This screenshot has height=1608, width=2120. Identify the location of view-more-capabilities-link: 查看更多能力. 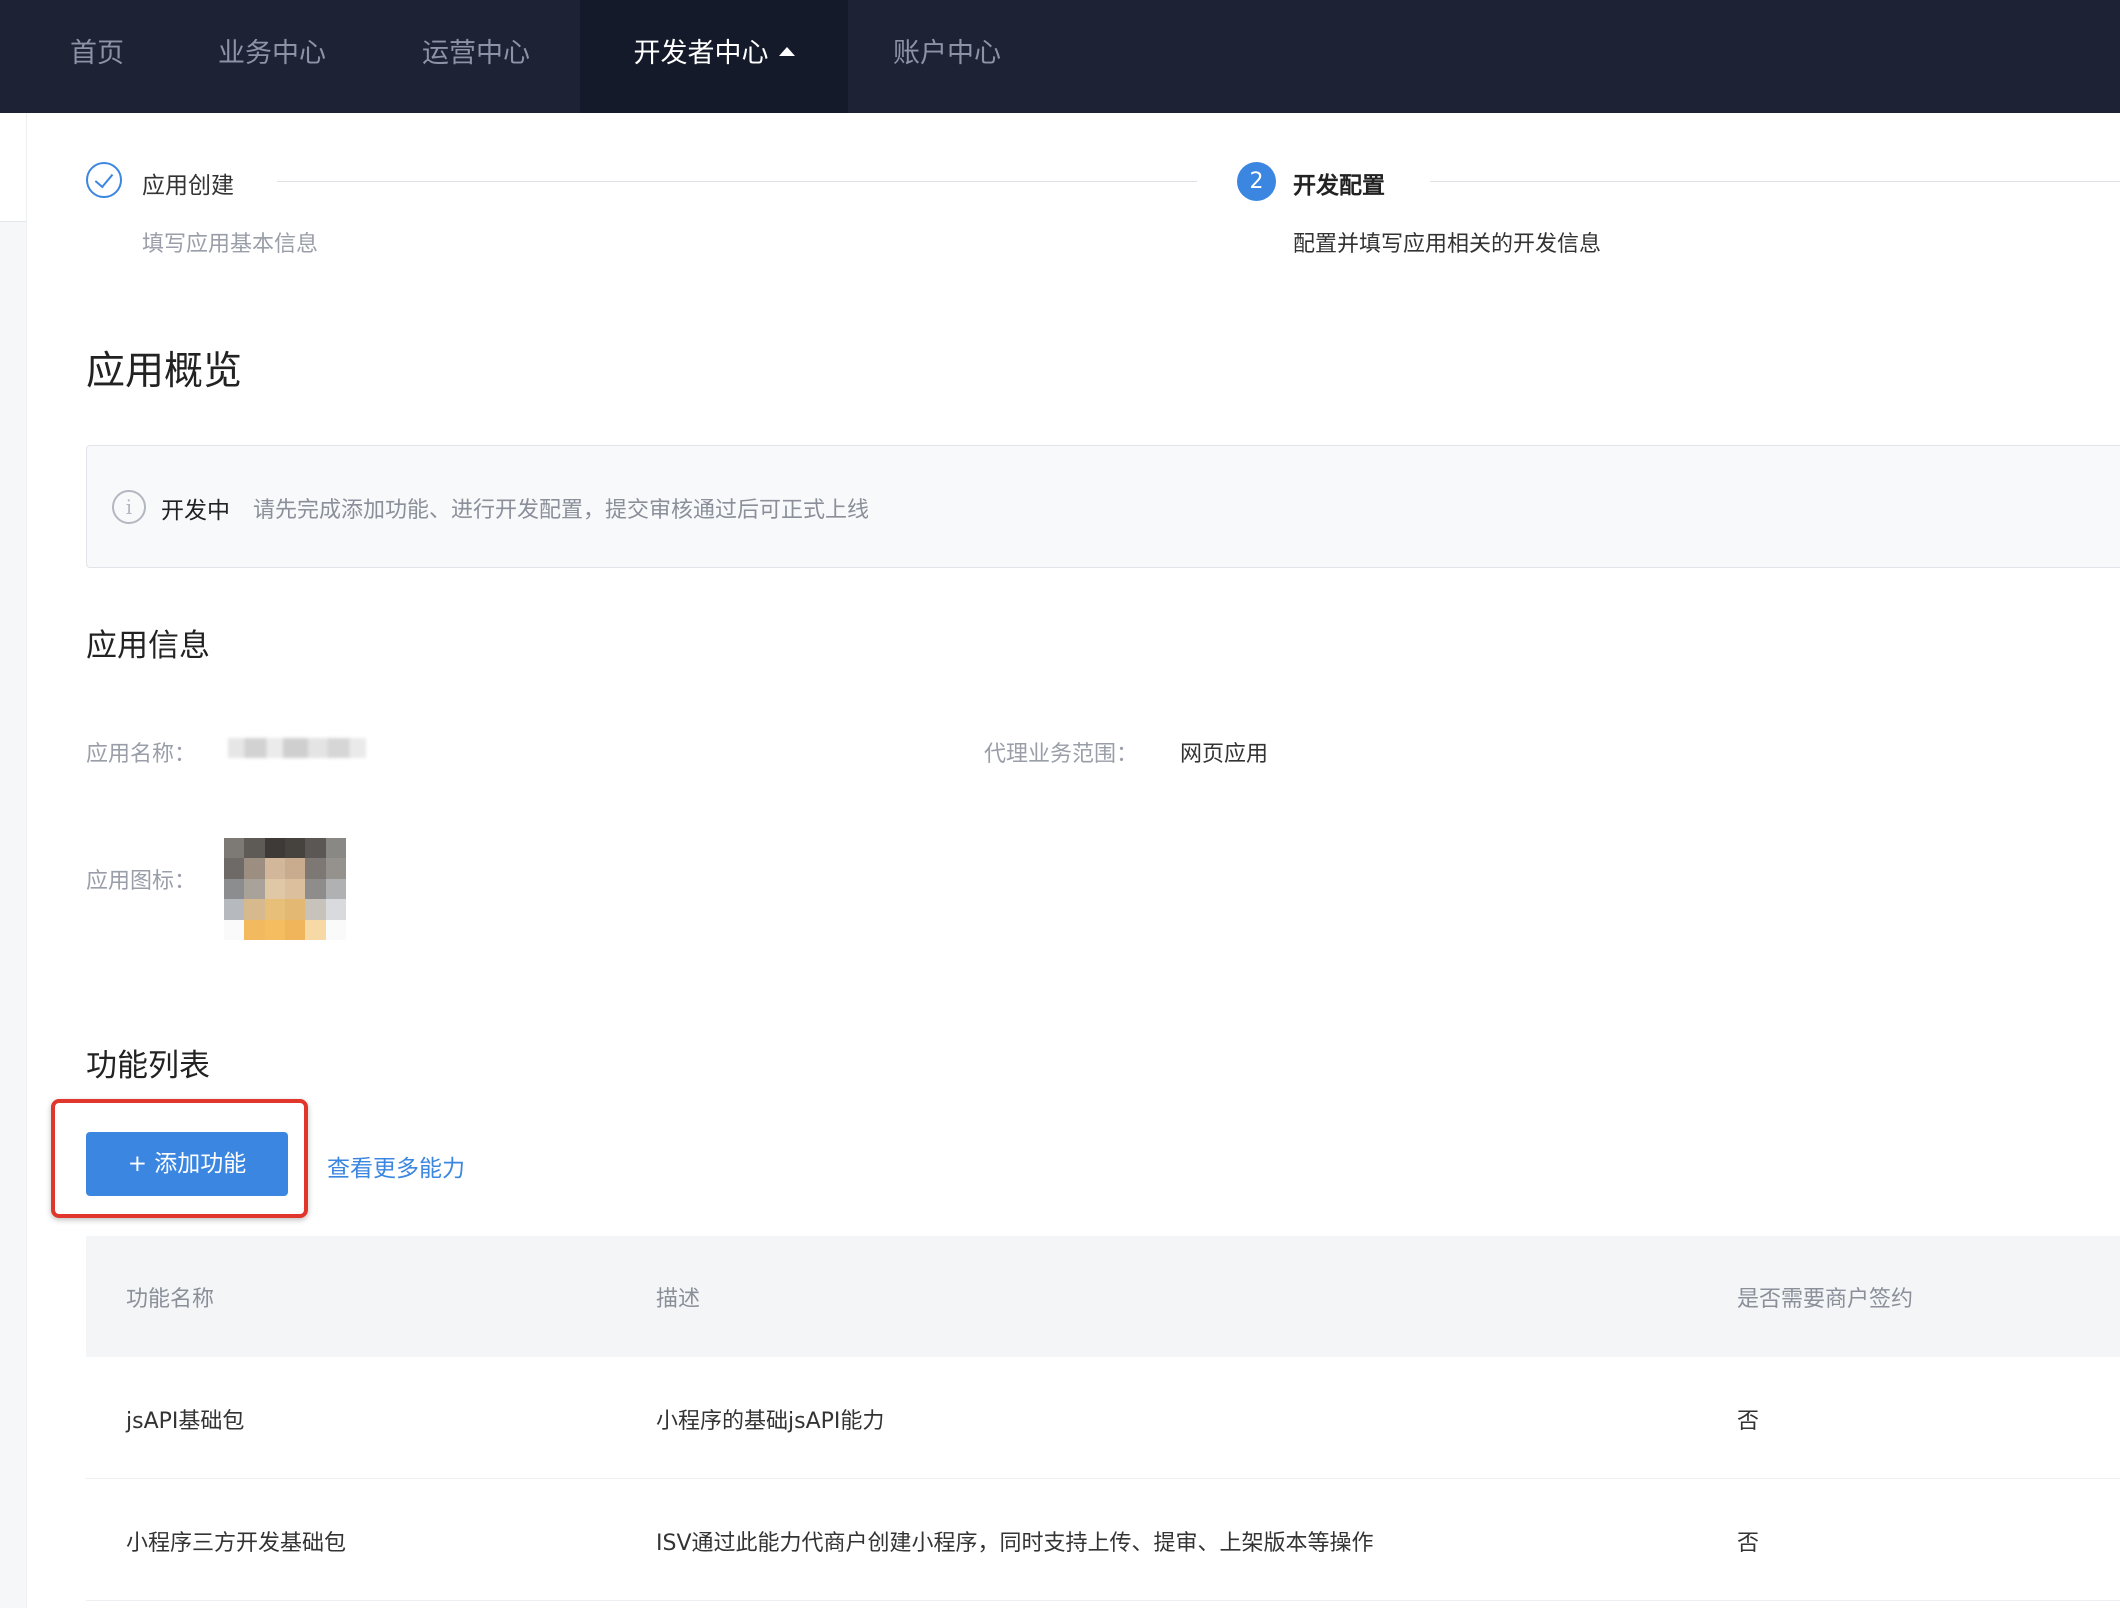
(396, 1166).